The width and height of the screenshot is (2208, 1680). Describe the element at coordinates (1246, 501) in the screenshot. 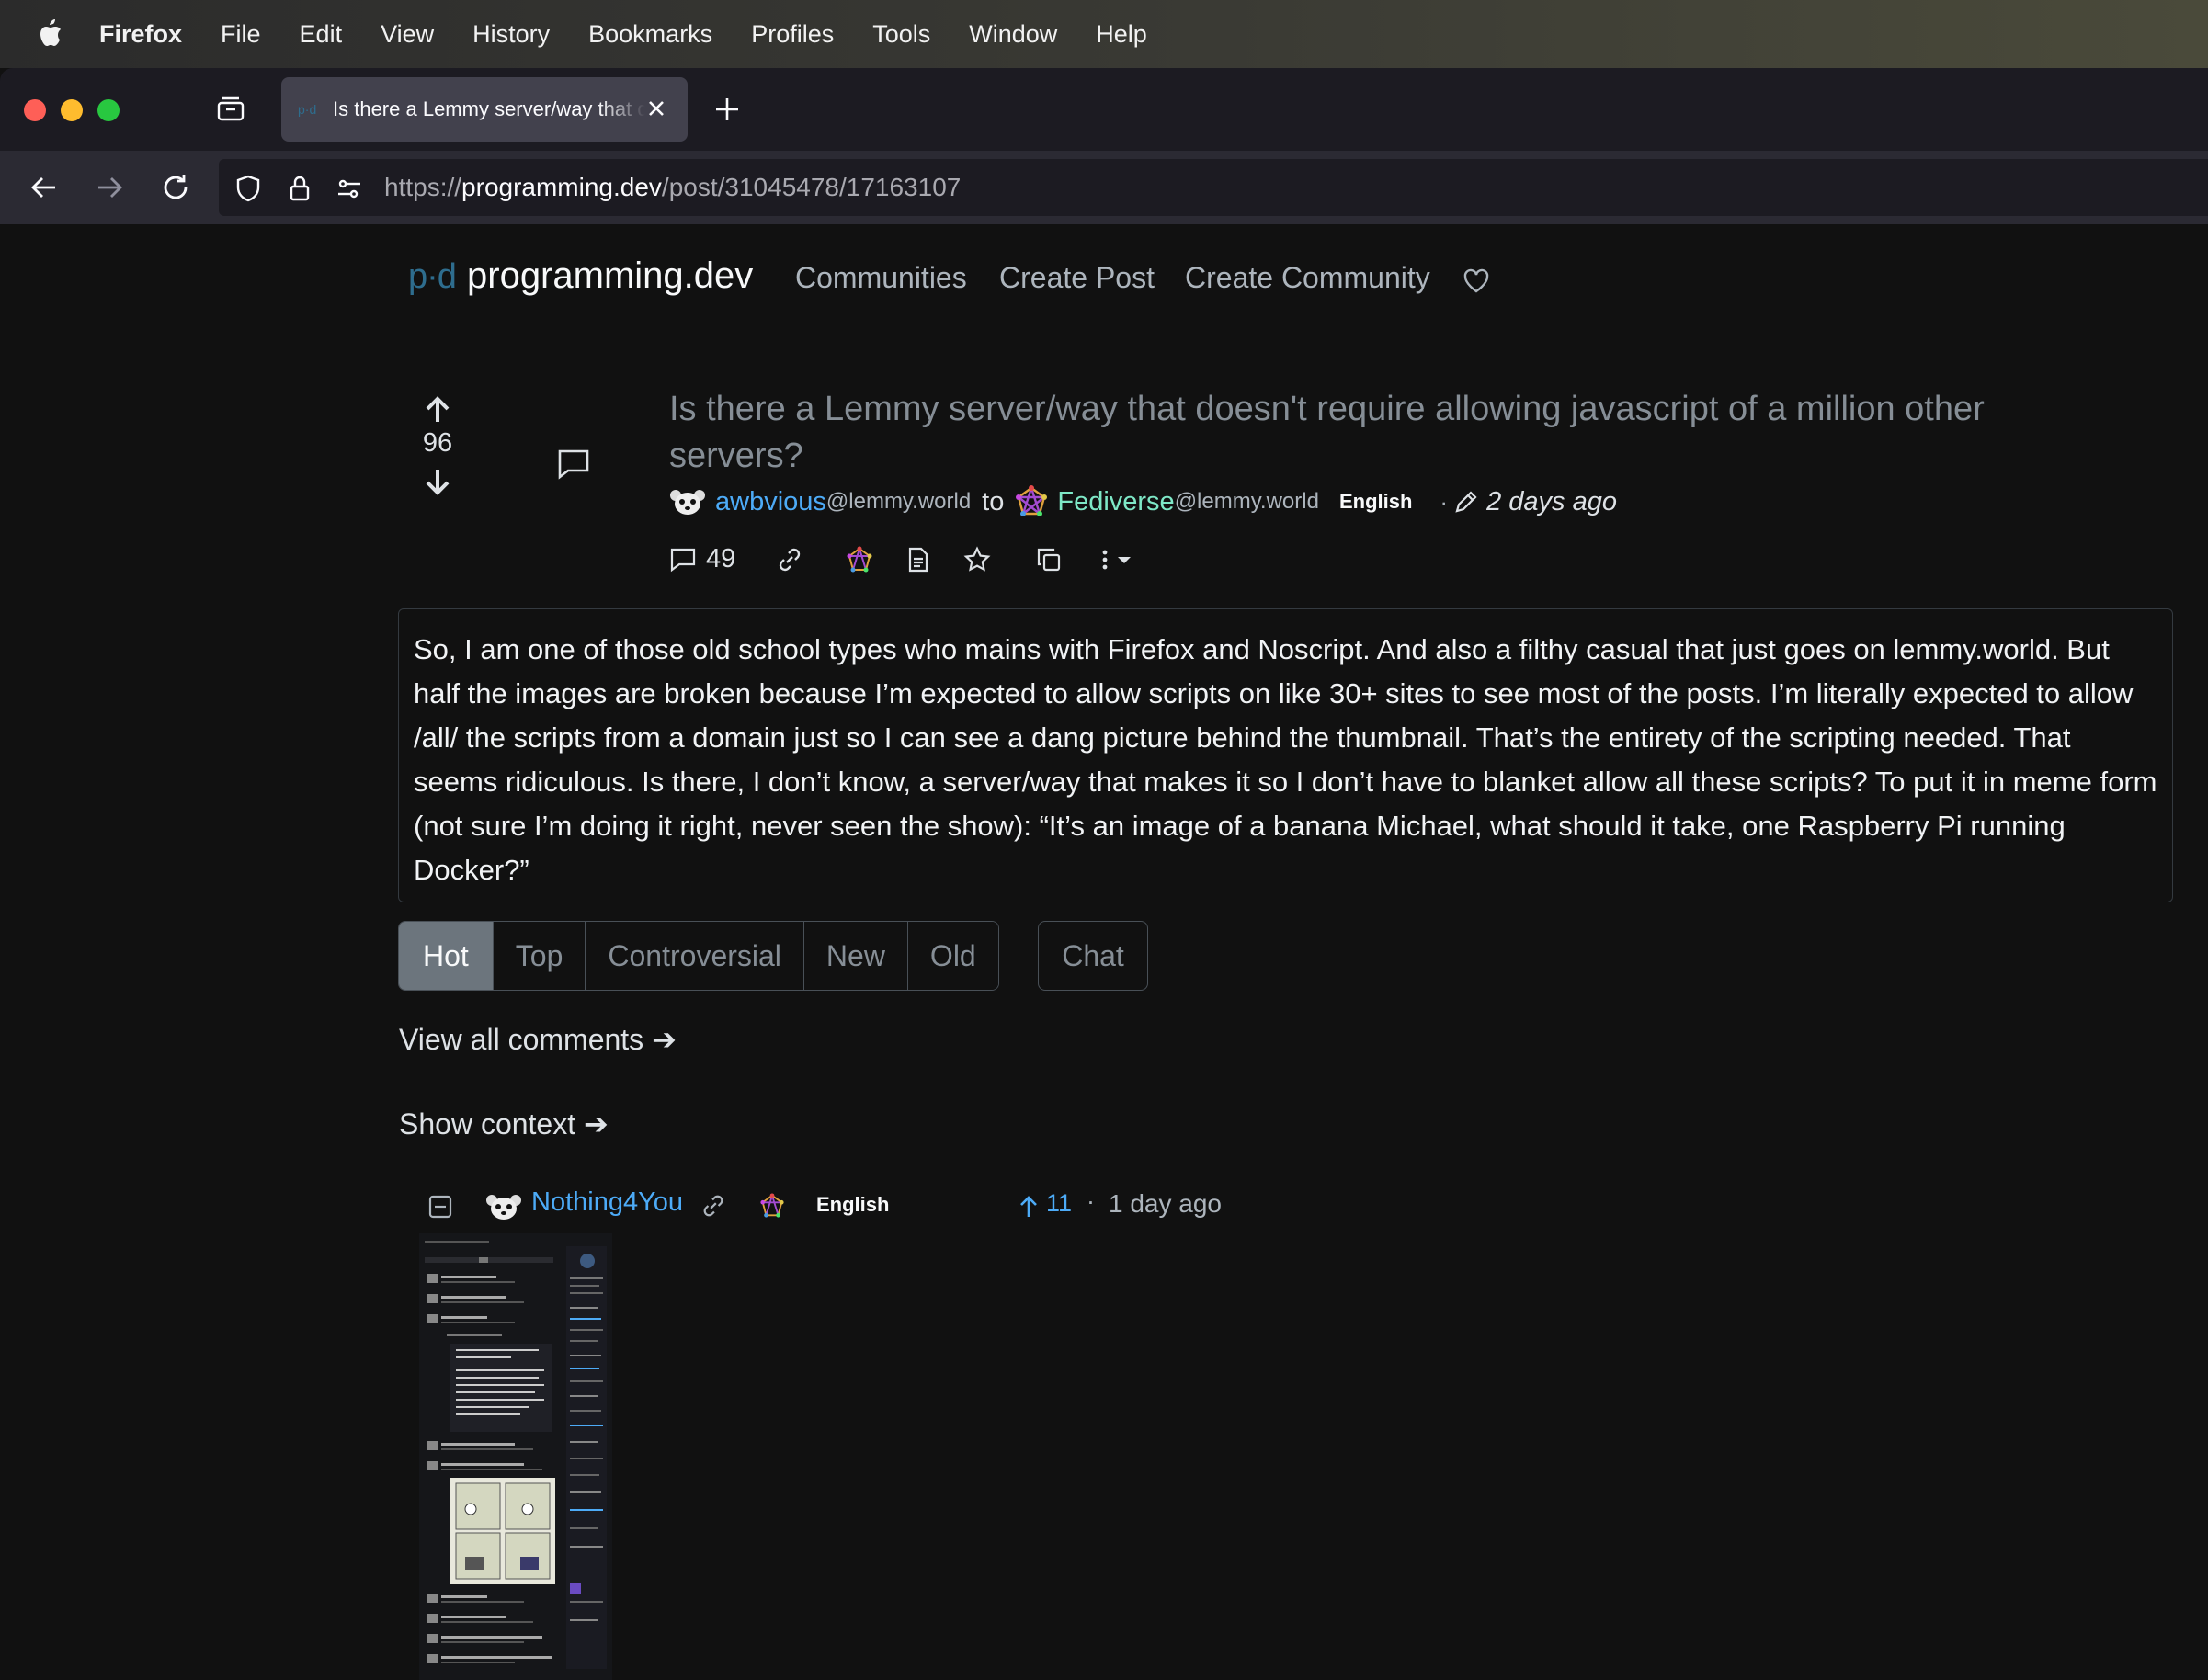

I see `post-community-instance: @lemmy.world` at that location.